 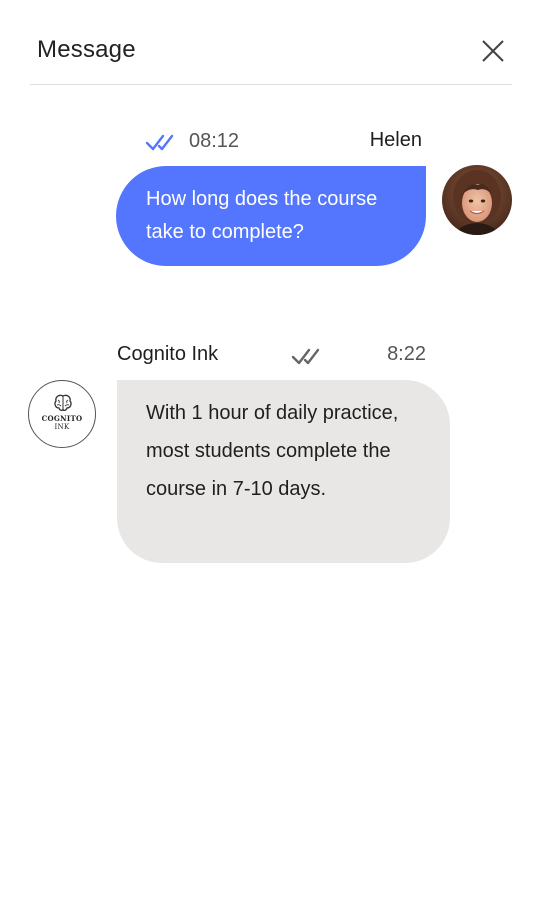 I want to click on close-icon, so click(x=493, y=51).